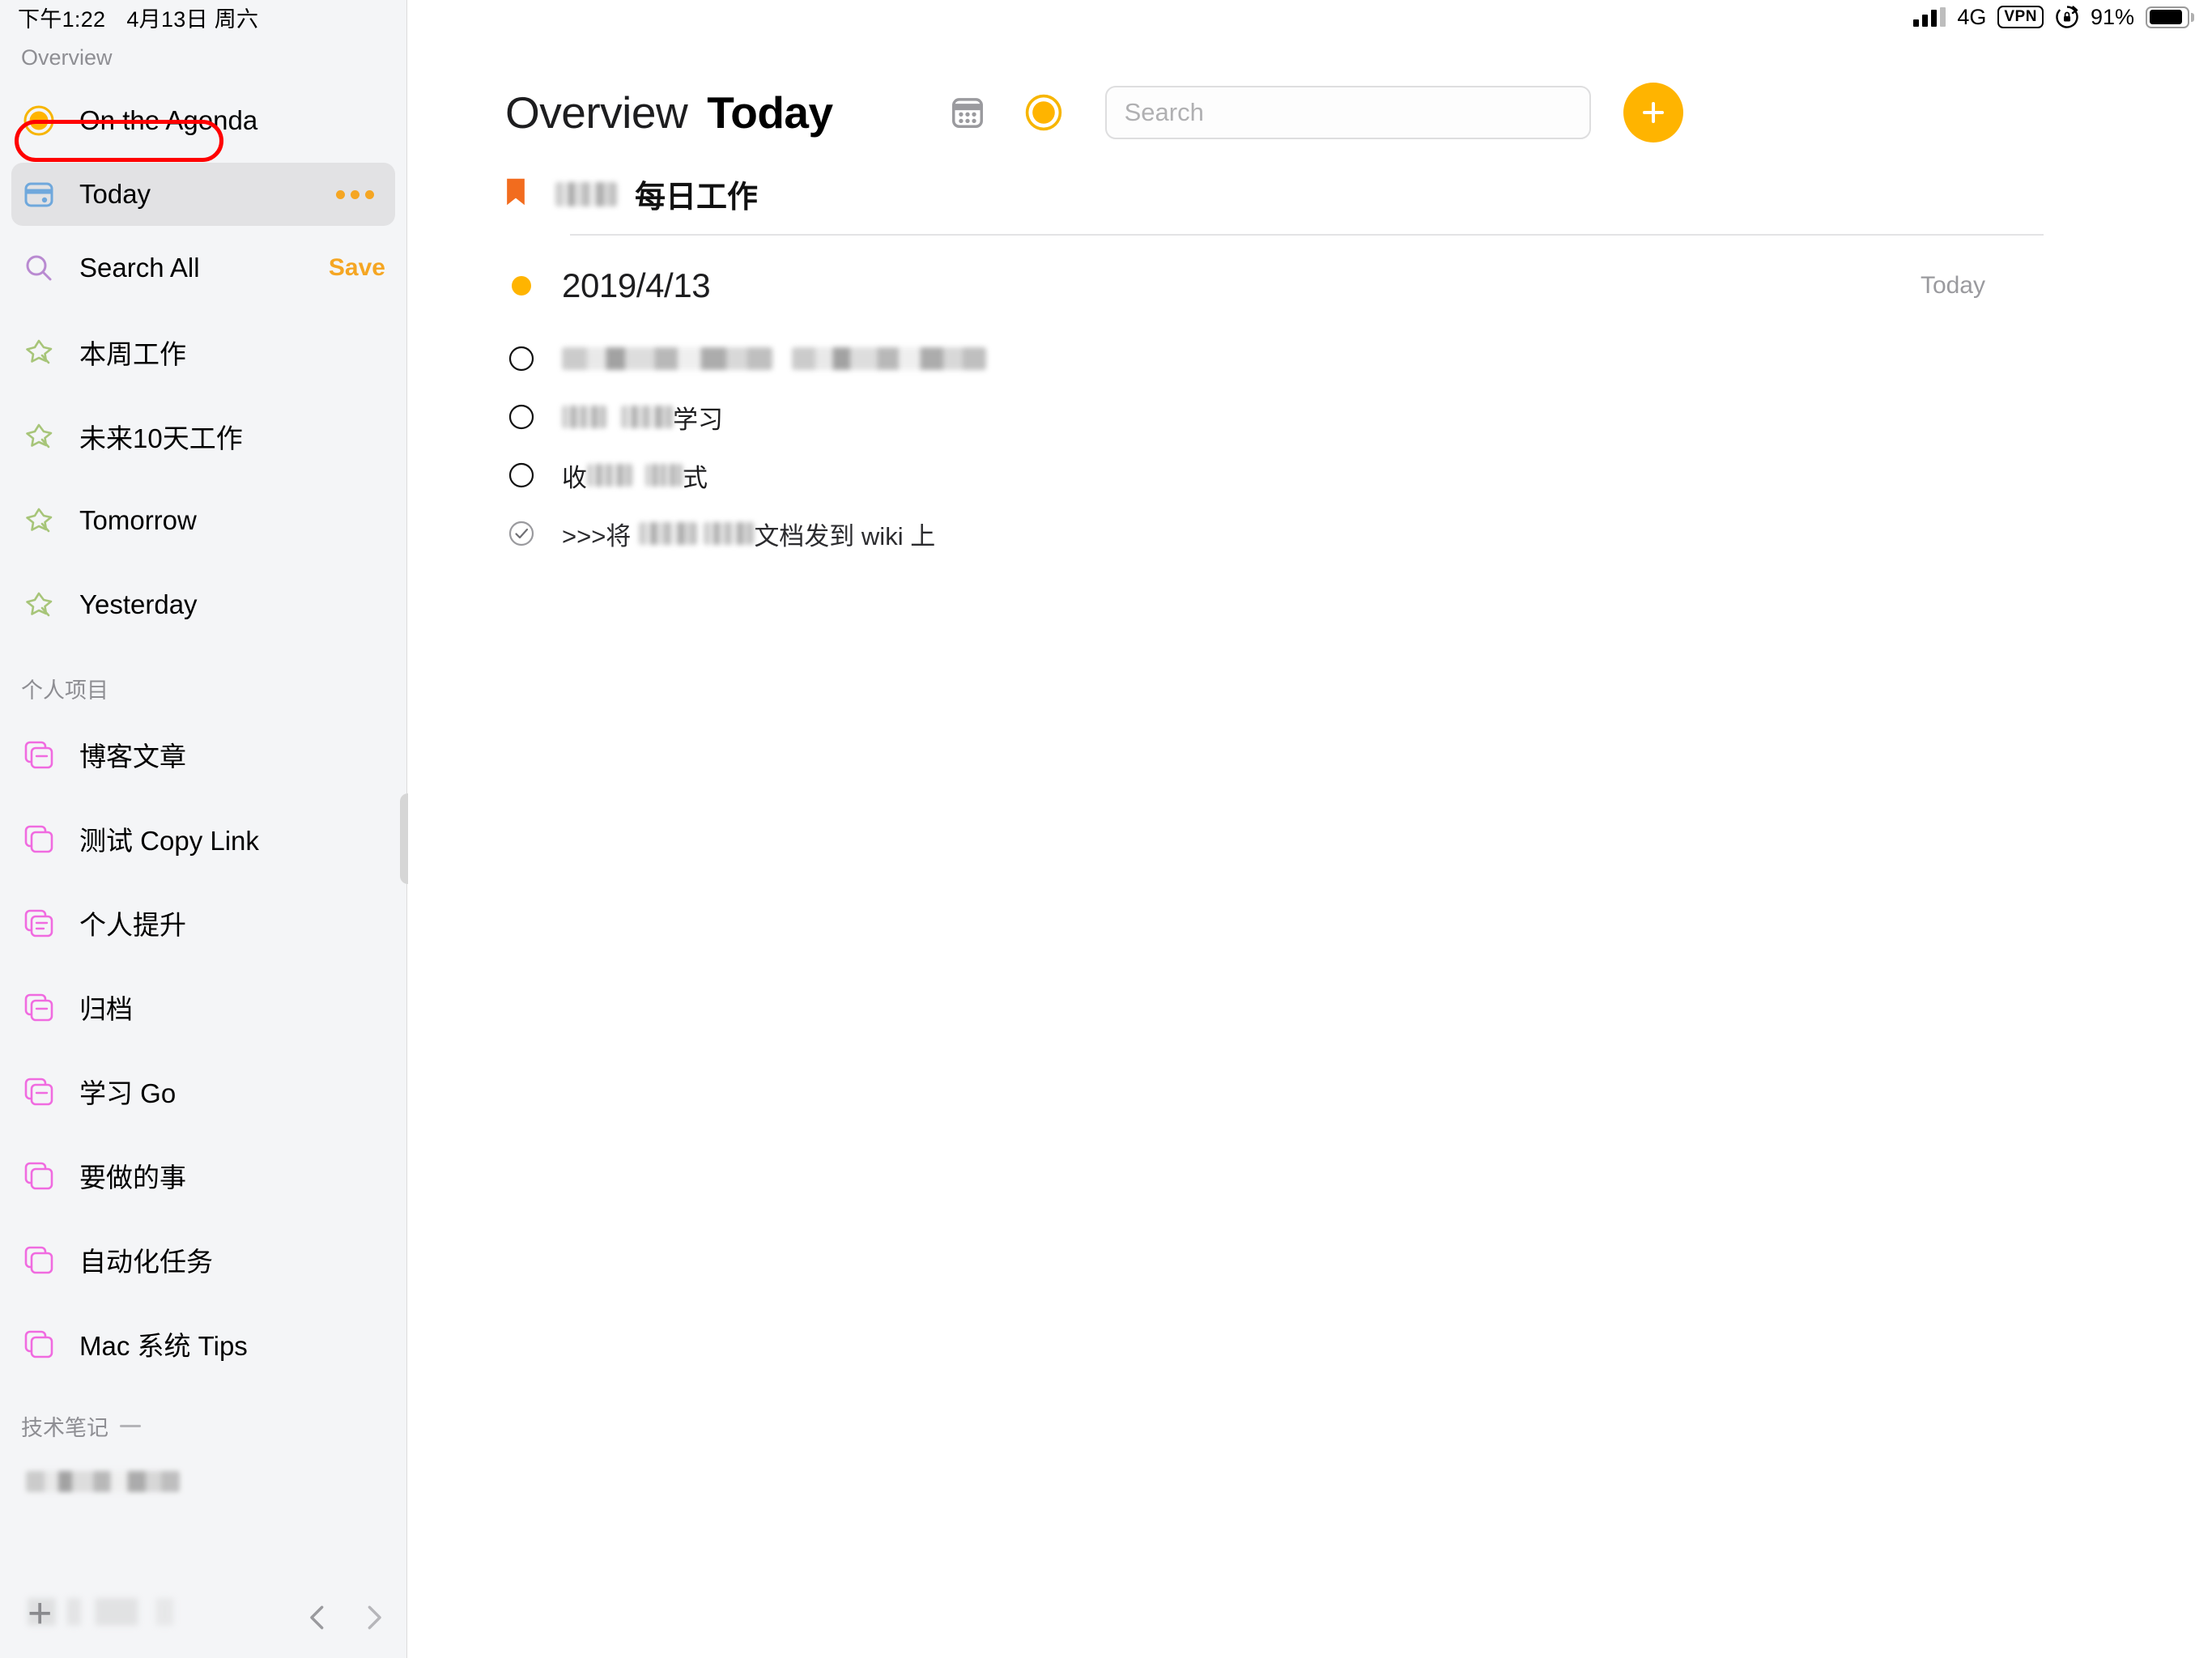  Describe the element at coordinates (1653, 112) in the screenshot. I see `add-note-button` at that location.